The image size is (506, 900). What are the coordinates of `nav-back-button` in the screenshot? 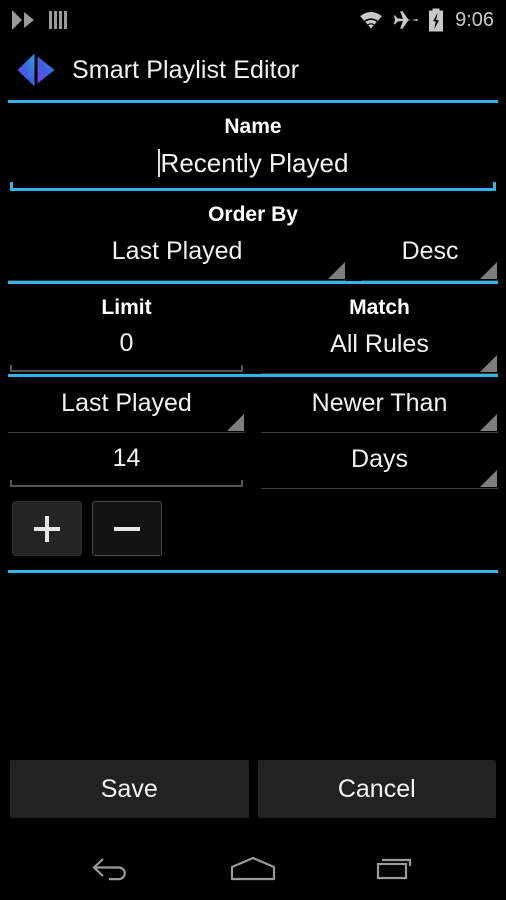 It's located at (111, 868).